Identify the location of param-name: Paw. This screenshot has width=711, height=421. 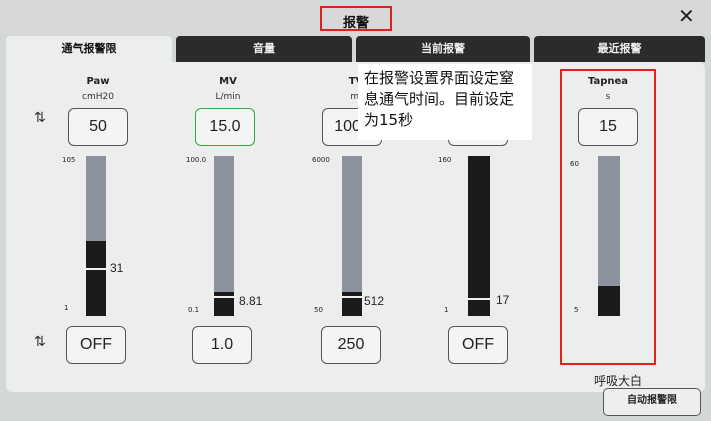
(98, 81).